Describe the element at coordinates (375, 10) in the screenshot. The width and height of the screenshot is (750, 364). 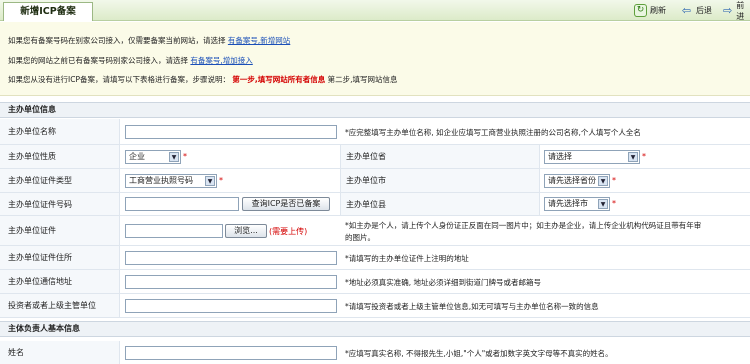
I see `top-tab-bar: 新增ICP备案 ↻ 刷新 ⇦ 后退 ⇨ 前进` at that location.